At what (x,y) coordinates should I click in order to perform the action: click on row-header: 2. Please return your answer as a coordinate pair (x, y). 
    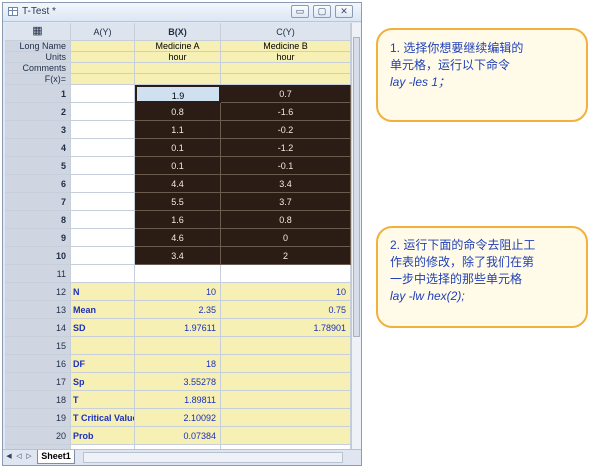
    Looking at the image, I should click on (38, 112).